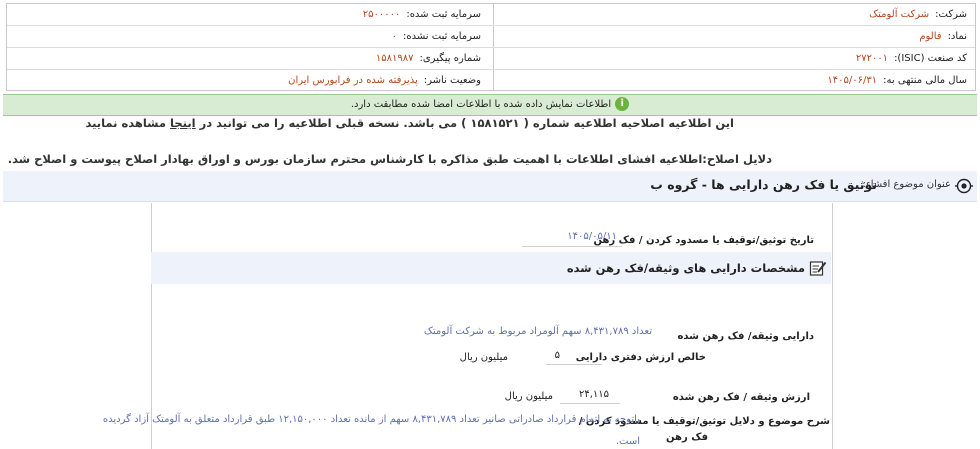 Image resolution: width=980 pixels, height=449 pixels. What do you see at coordinates (443, 14) in the screenshot?
I see `registered-capital-label: سرمایه ثبت شده:` at bounding box center [443, 14].